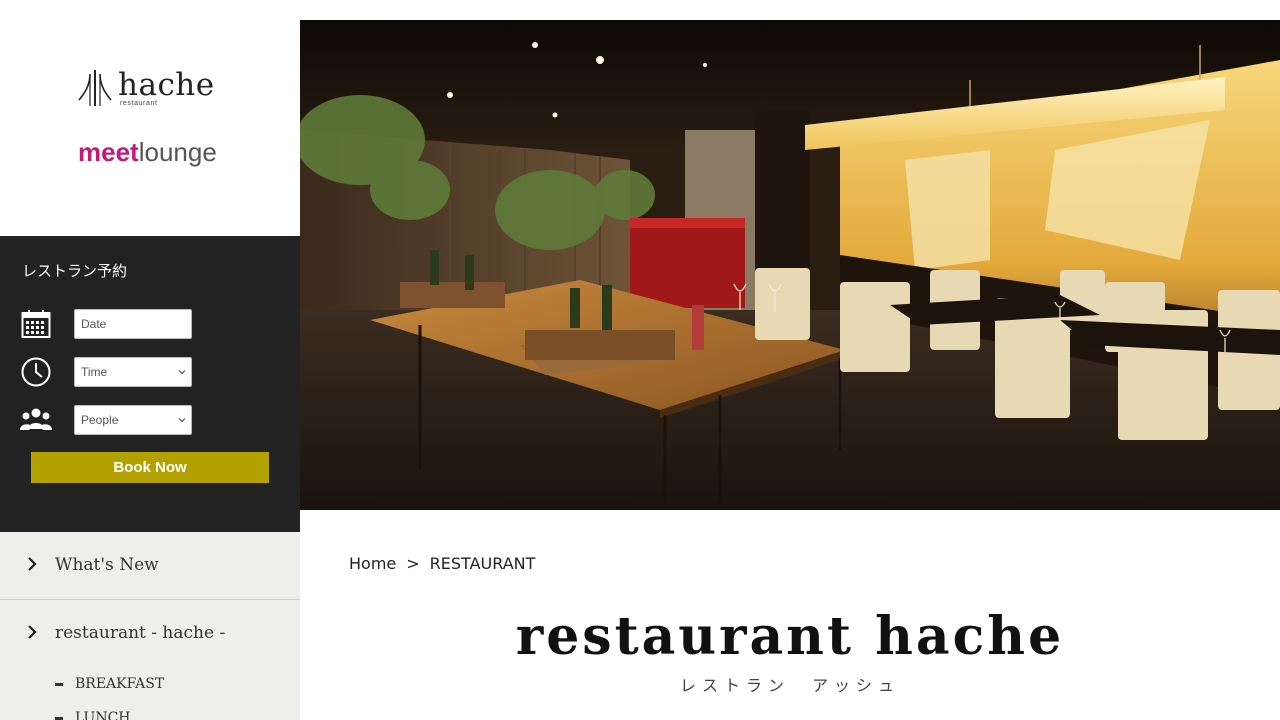 The width and height of the screenshot is (1280, 720). What do you see at coordinates (133, 372) in the screenshot?
I see `time-select: Time` at bounding box center [133, 372].